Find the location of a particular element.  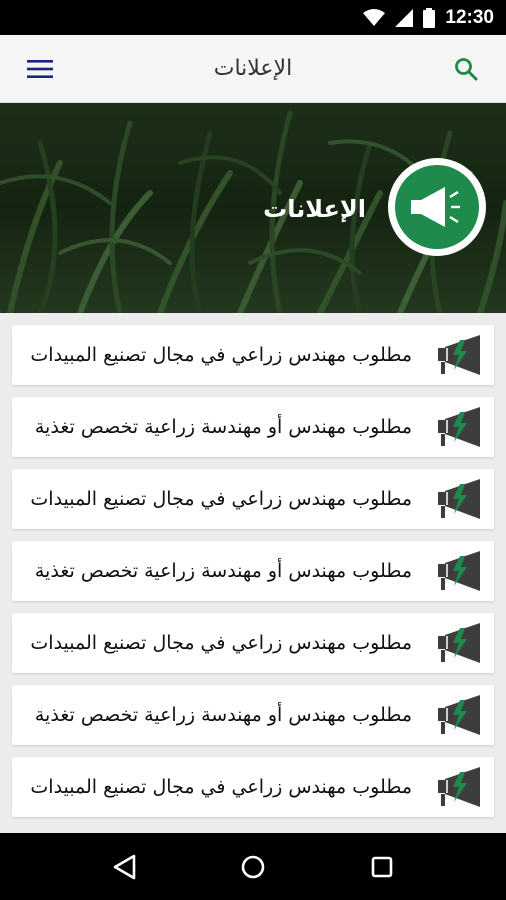

wifi-icon is located at coordinates (374, 17).